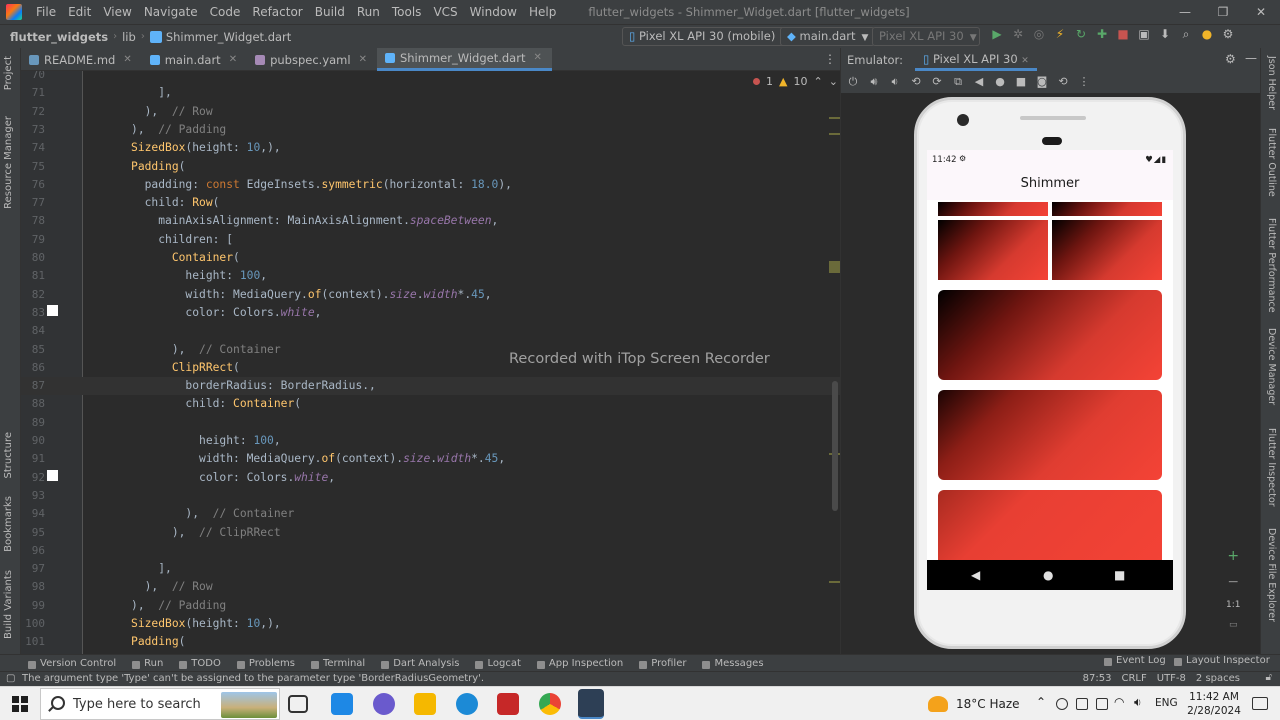 Image resolution: width=1280 pixels, height=720 pixels. Describe the element at coordinates (874, 82) in the screenshot. I see `volume-up-icon: 🔊︎` at that location.